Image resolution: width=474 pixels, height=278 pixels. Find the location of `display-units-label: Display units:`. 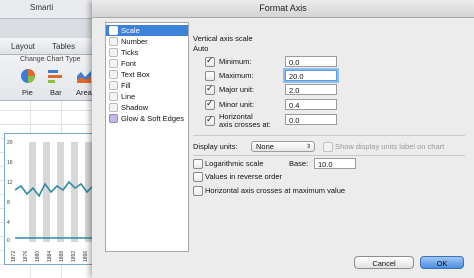

display-units-label: Display units: is located at coordinates (215, 146).